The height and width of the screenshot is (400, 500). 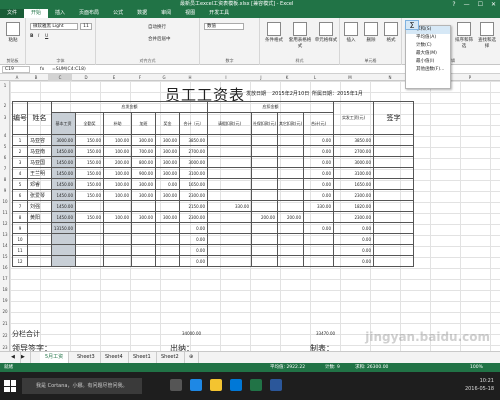 I want to click on cell-no: 5, so click(x=20, y=184).